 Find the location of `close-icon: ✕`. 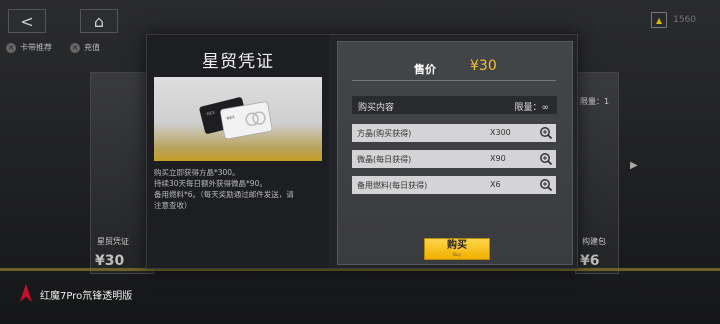

close-icon: ✕ is located at coordinates (75, 47).